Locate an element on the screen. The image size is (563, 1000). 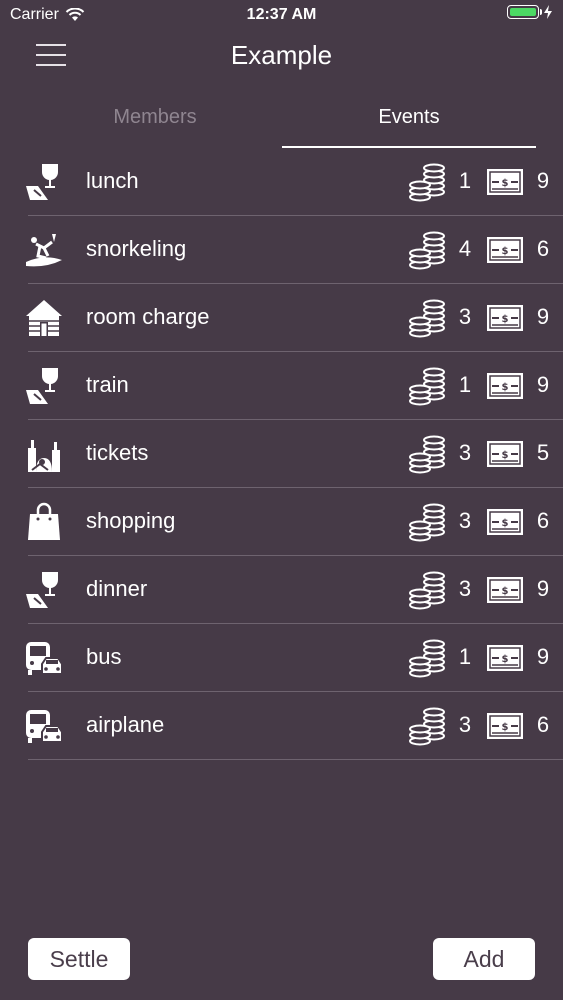
list-item: airplane 3 6 is located at coordinates (281, 726).